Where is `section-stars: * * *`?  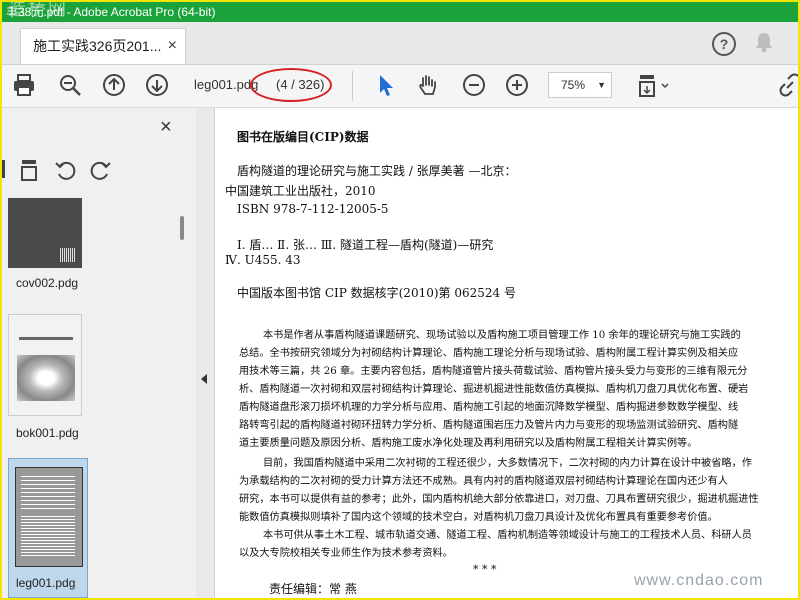 section-stars: * * * is located at coordinates (485, 569).